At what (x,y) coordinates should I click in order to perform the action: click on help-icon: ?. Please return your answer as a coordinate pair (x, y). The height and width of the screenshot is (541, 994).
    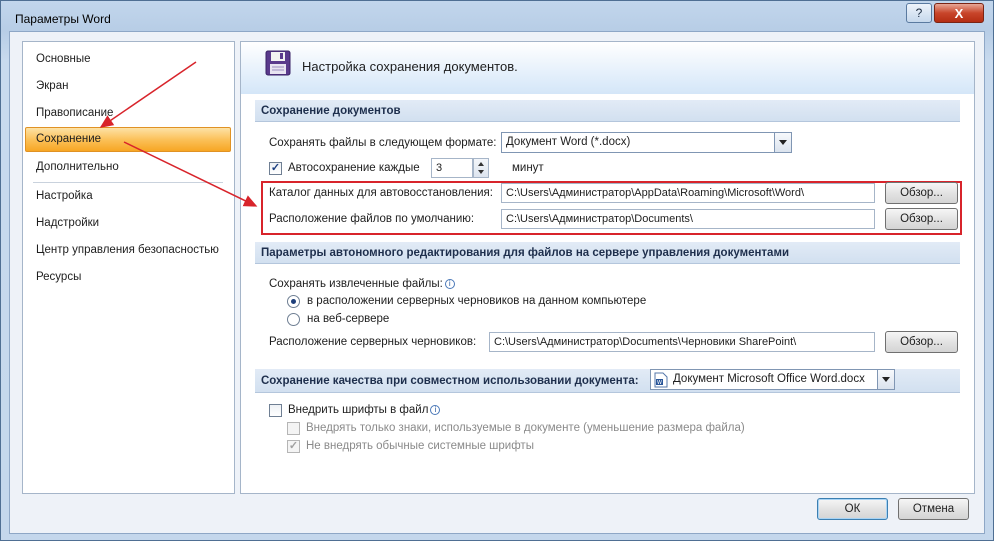
    Looking at the image, I should click on (919, 13).